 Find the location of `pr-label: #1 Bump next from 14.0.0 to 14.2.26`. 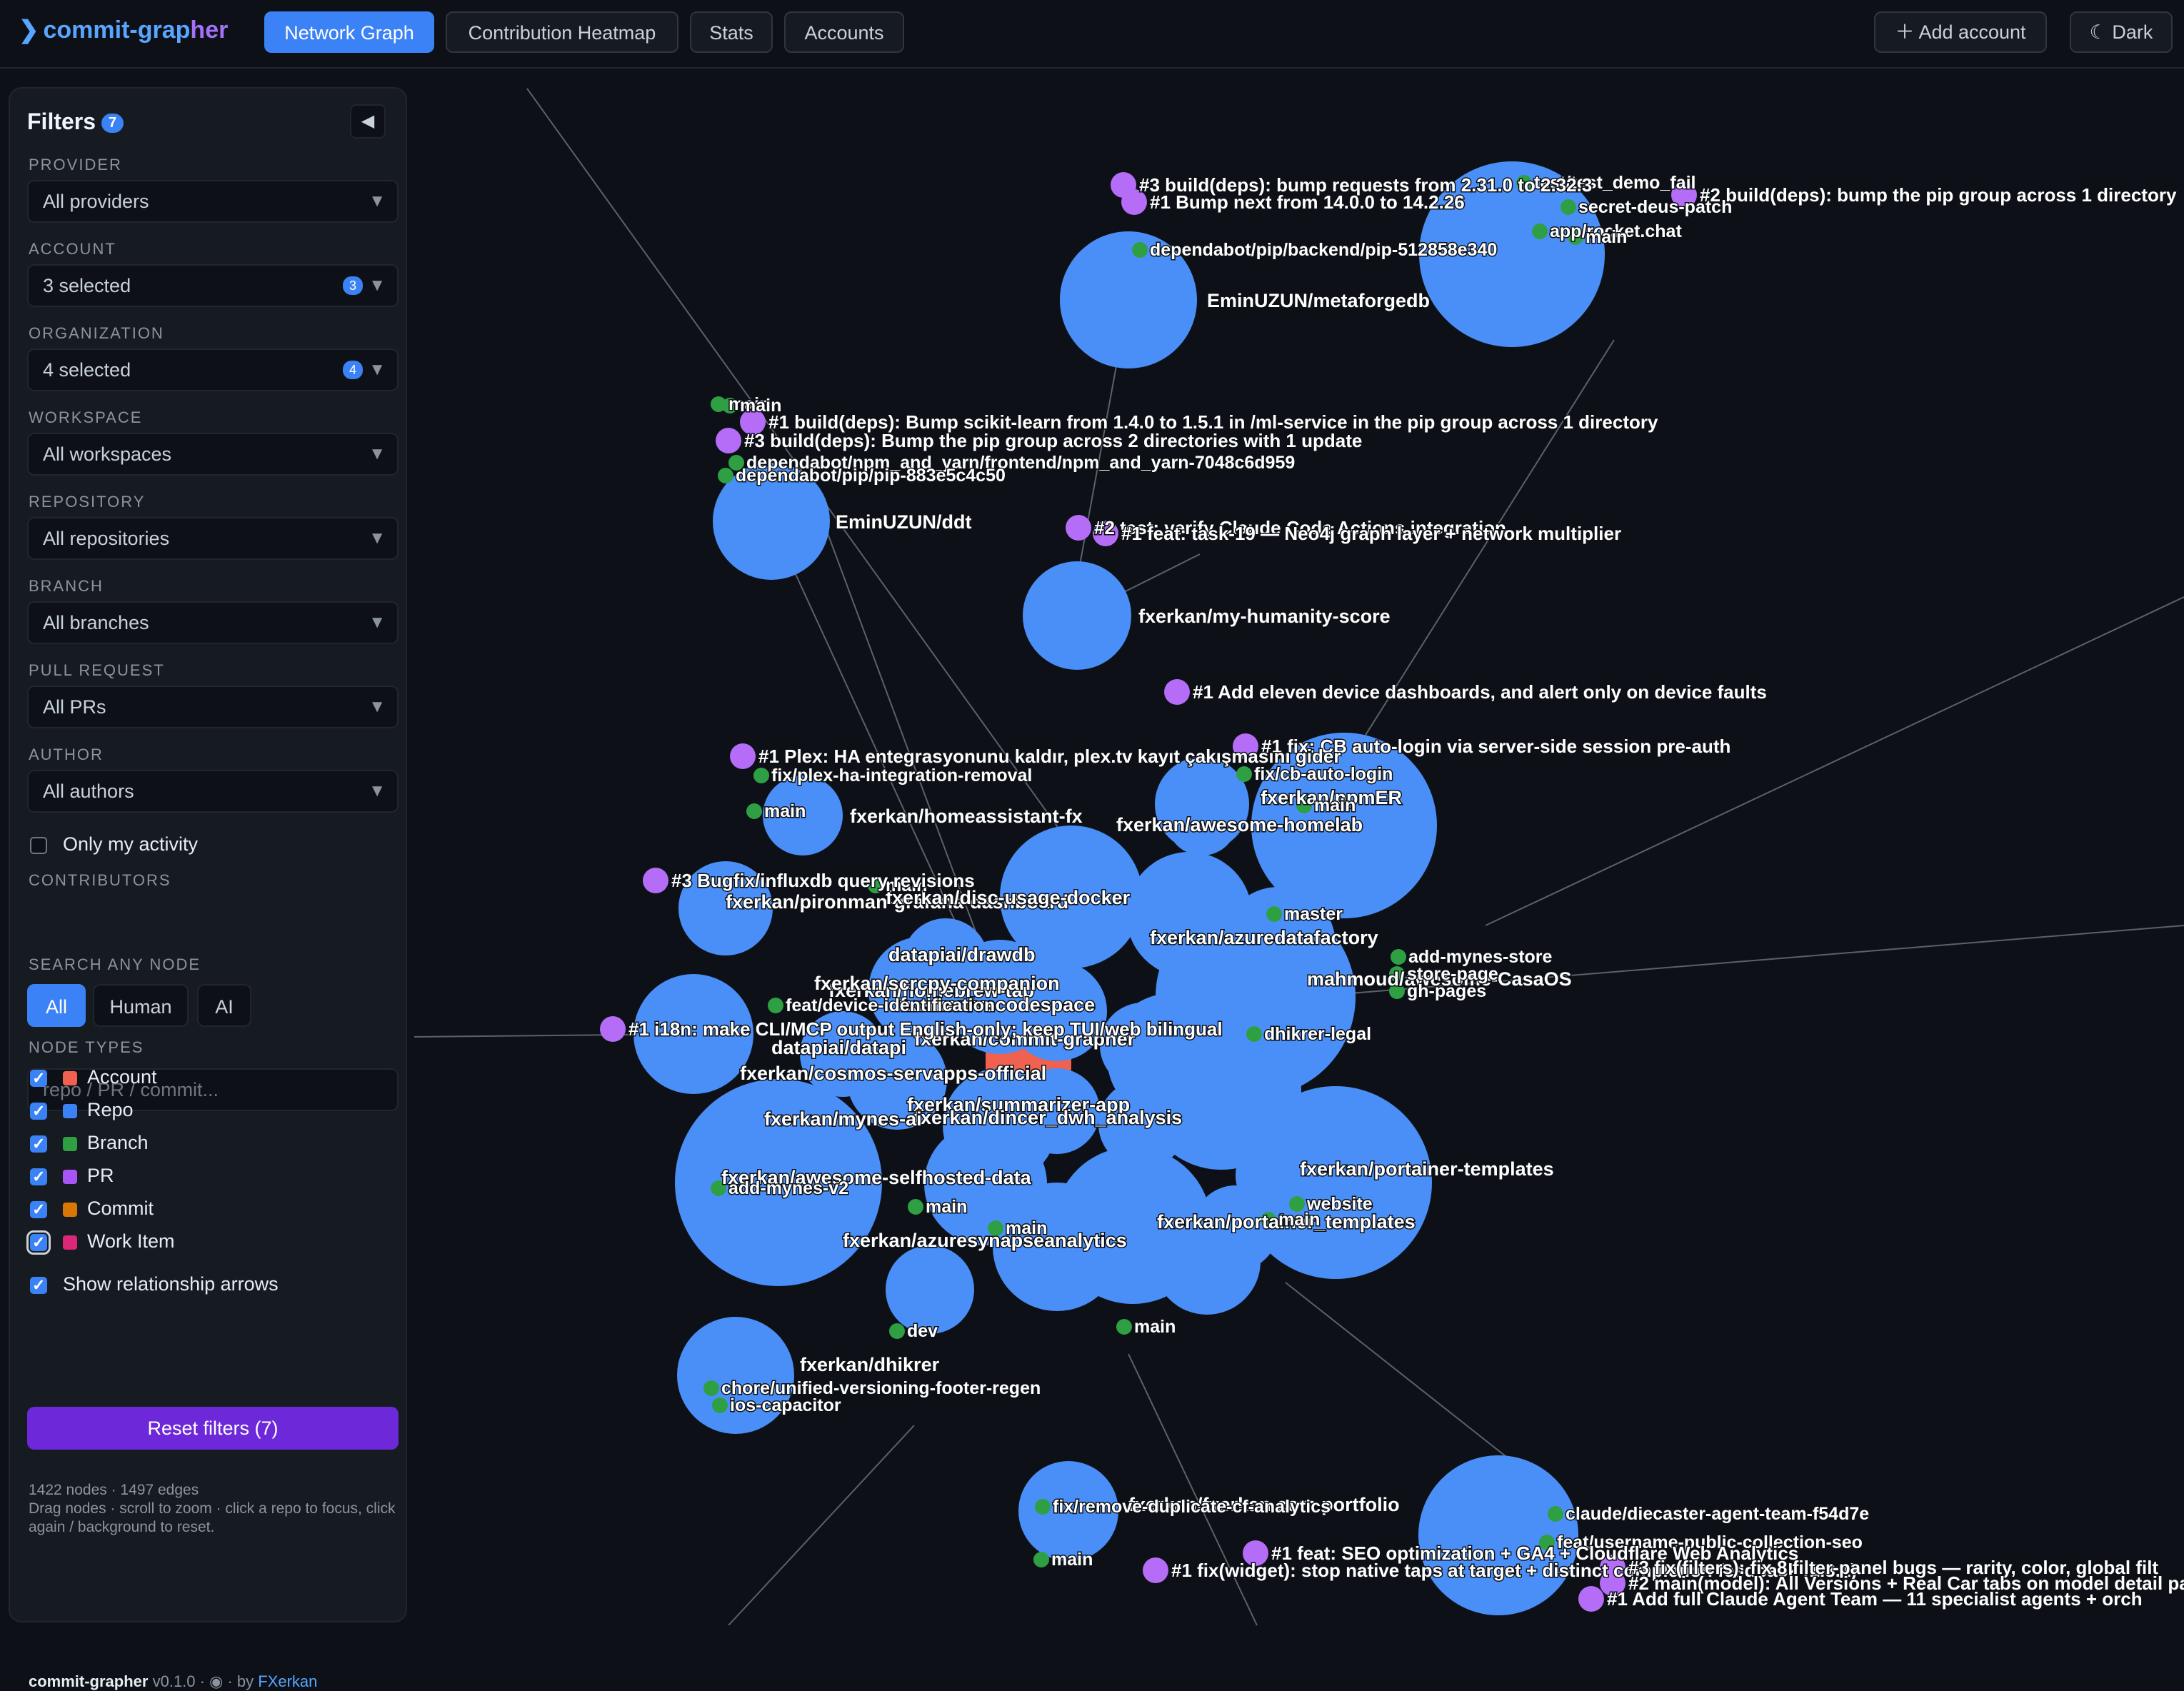

pr-label: #1 Bump next from 14.0.0 to 14.2.26 is located at coordinates (1307, 202).